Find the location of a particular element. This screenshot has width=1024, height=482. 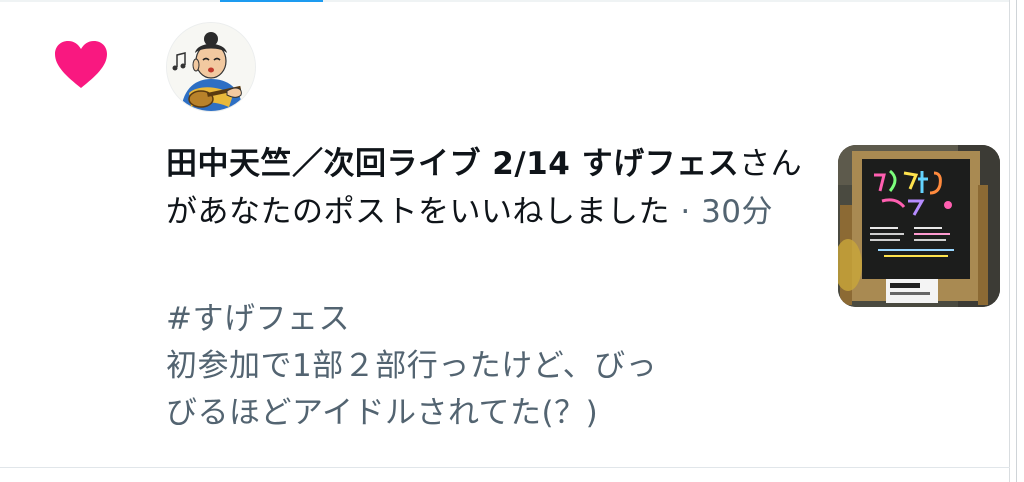

buddha-illustration-icon is located at coordinates (211, 67).